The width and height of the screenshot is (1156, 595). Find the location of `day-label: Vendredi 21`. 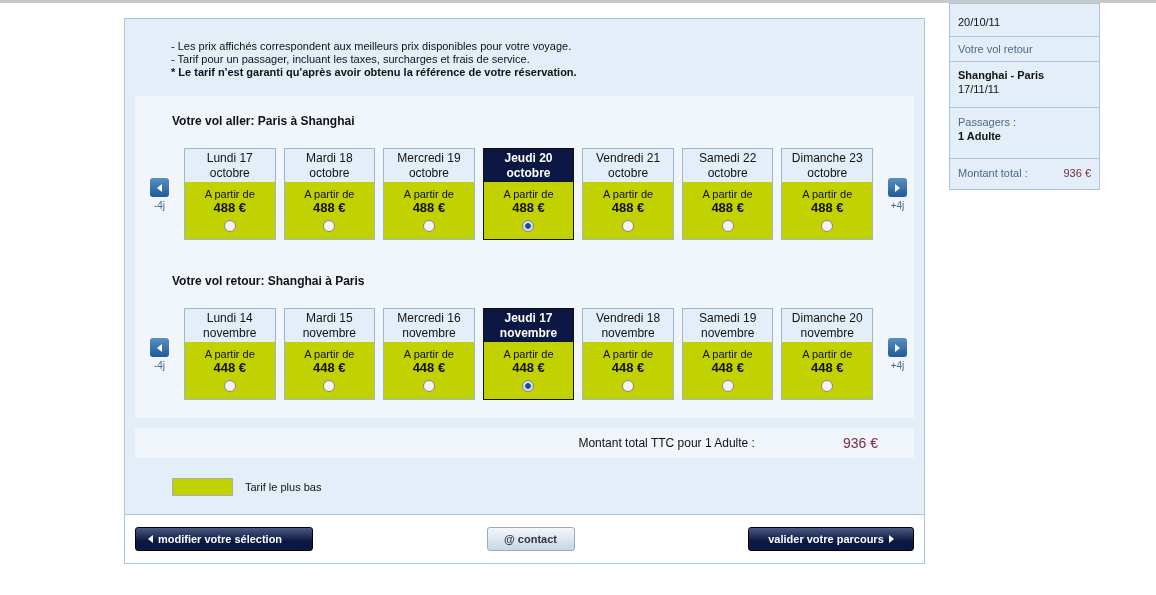

day-label: Vendredi 21 is located at coordinates (628, 158).